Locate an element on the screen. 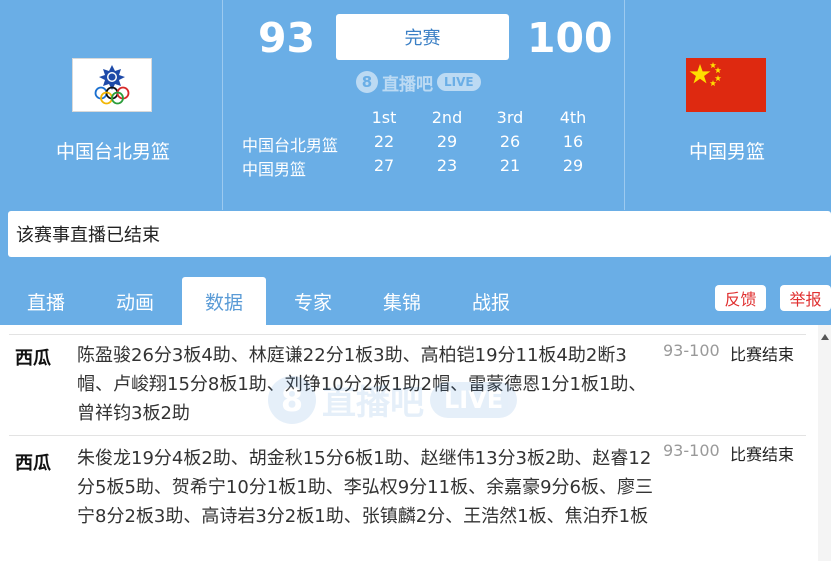 The height and width of the screenshot is (561, 831). tab-highlights: 集锦 is located at coordinates (402, 301).